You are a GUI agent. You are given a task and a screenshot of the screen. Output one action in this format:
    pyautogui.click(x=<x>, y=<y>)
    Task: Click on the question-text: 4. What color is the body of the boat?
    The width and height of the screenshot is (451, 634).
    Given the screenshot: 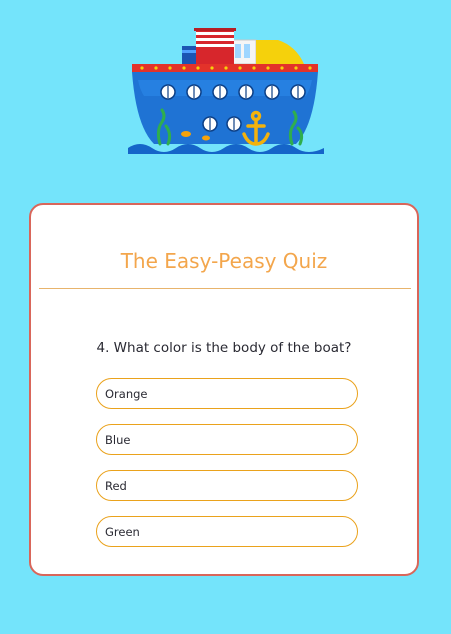 What is the action you would take?
    pyautogui.click(x=224, y=348)
    